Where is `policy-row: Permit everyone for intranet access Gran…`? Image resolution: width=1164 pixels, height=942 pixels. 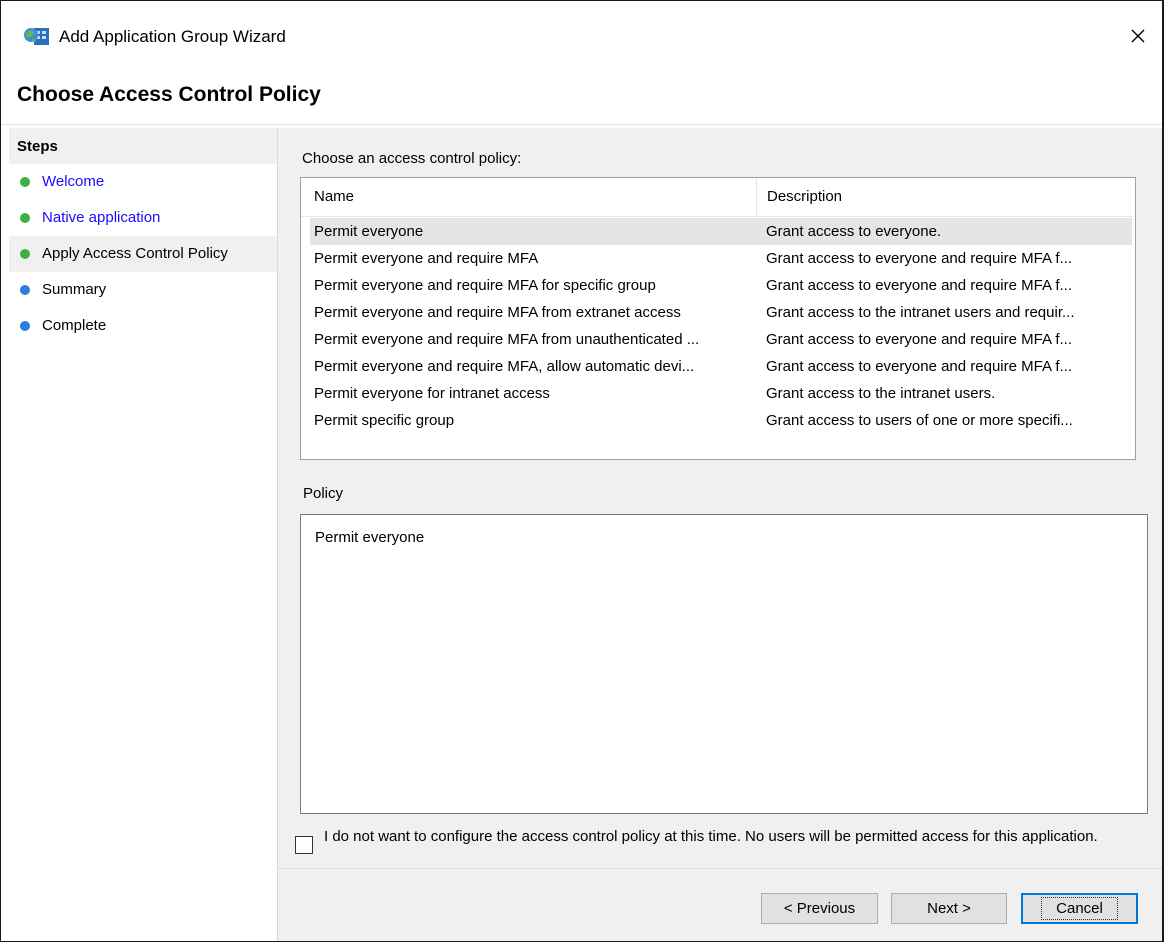
policy-row: Permit everyone for intranet access Gran… is located at coordinates (721, 393).